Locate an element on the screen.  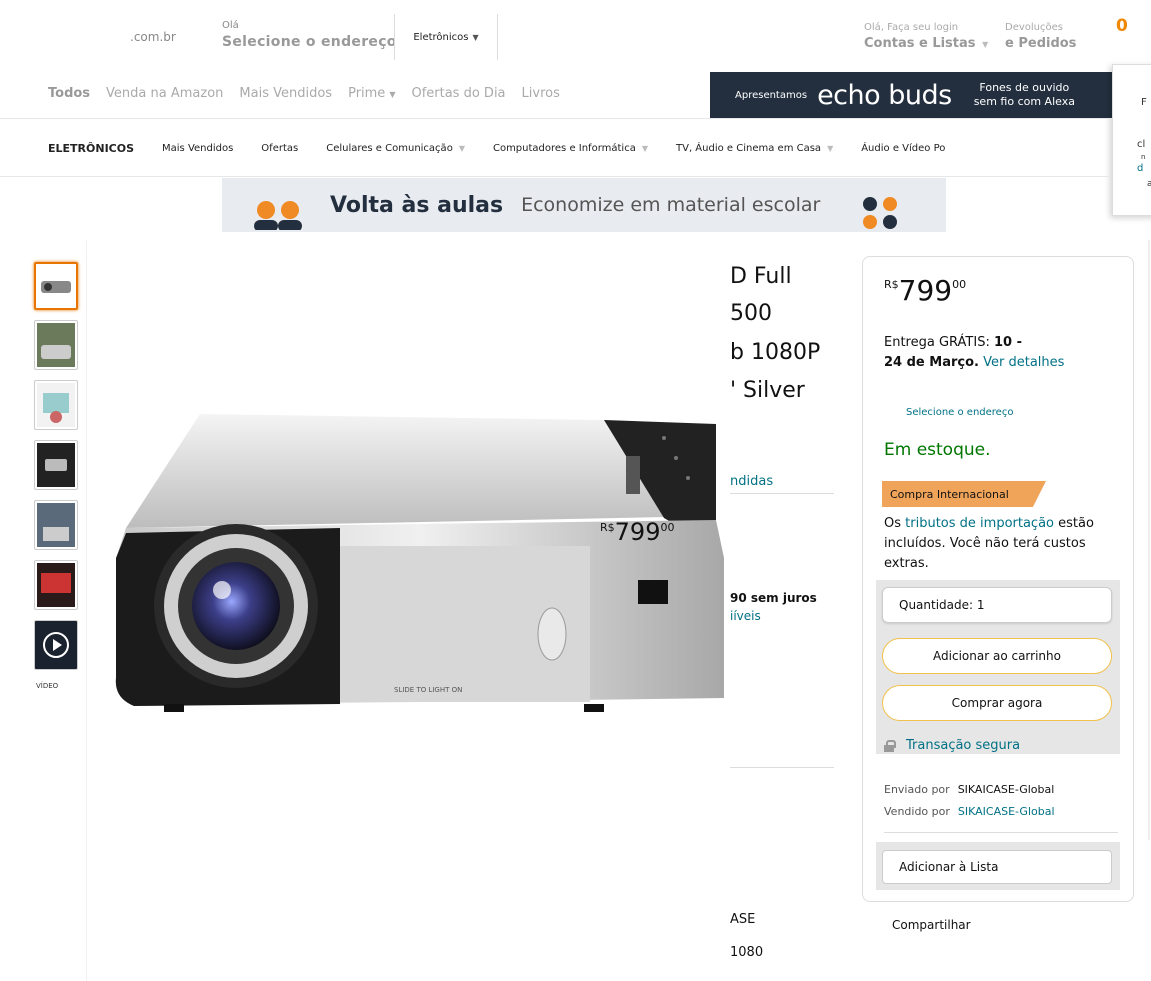
stock-status: Em estoque. is located at coordinates (937, 450).